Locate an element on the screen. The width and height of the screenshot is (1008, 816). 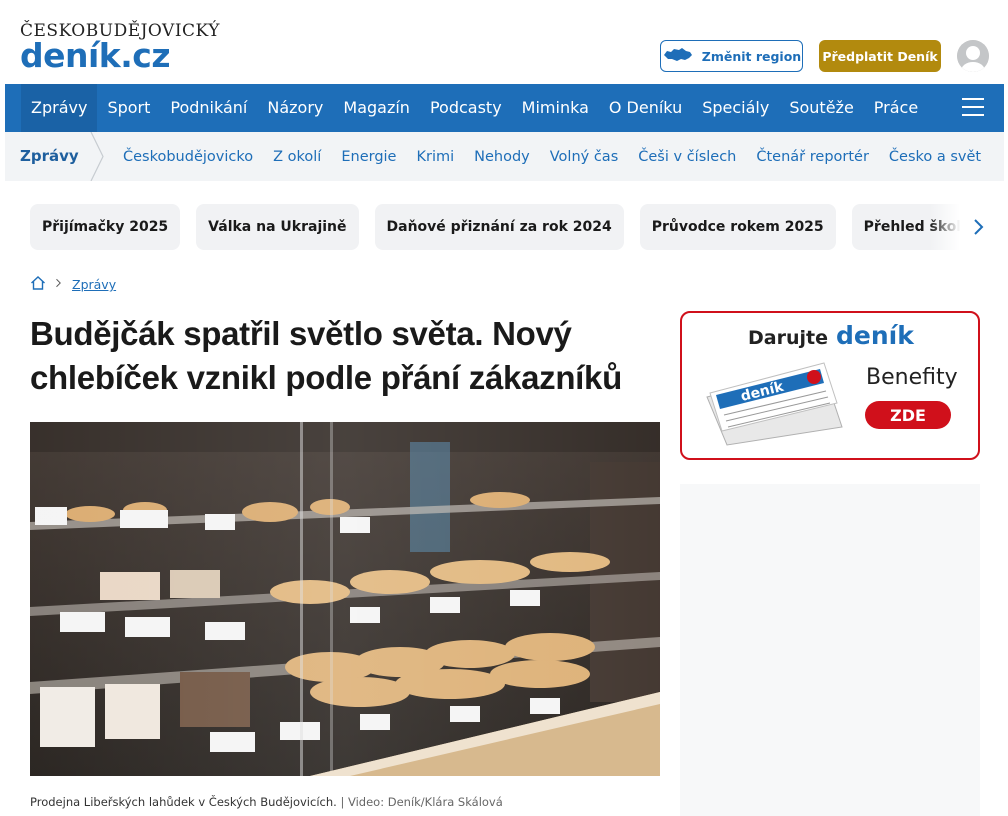
topic-pill: Válka na Ukrajině is located at coordinates (277, 227).